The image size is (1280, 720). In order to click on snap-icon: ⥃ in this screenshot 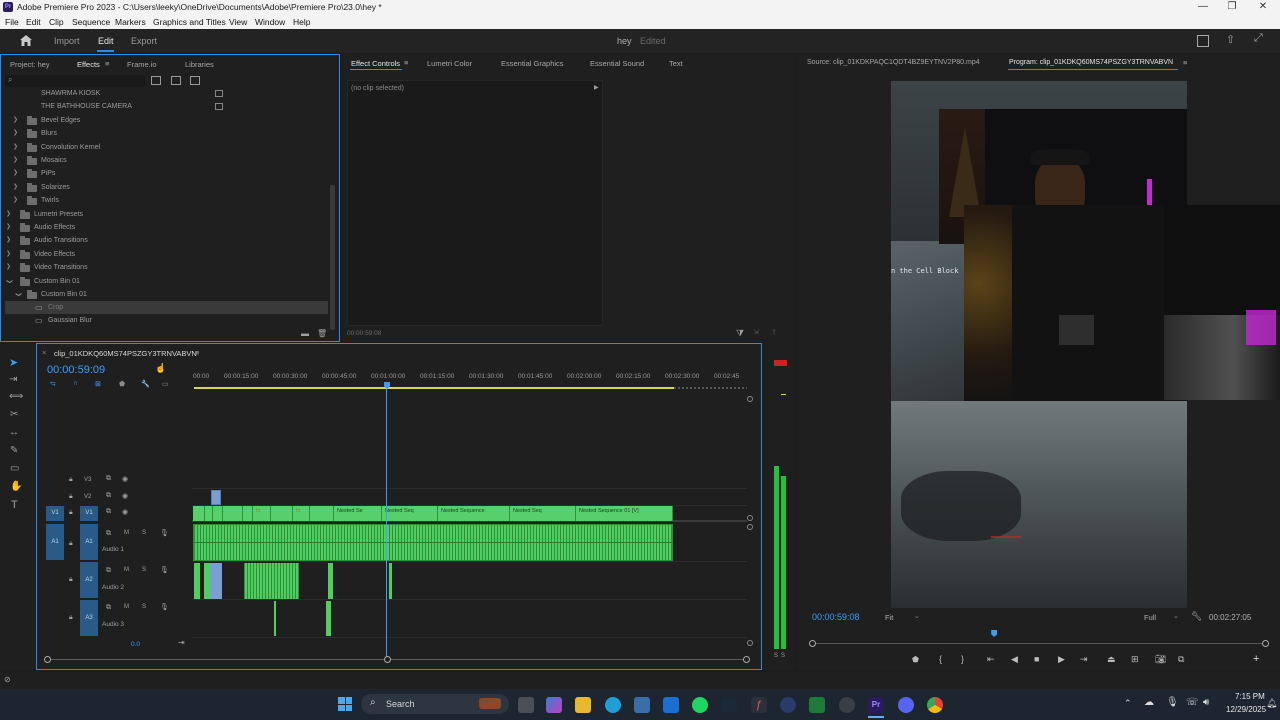, I will do `click(53, 384)`.